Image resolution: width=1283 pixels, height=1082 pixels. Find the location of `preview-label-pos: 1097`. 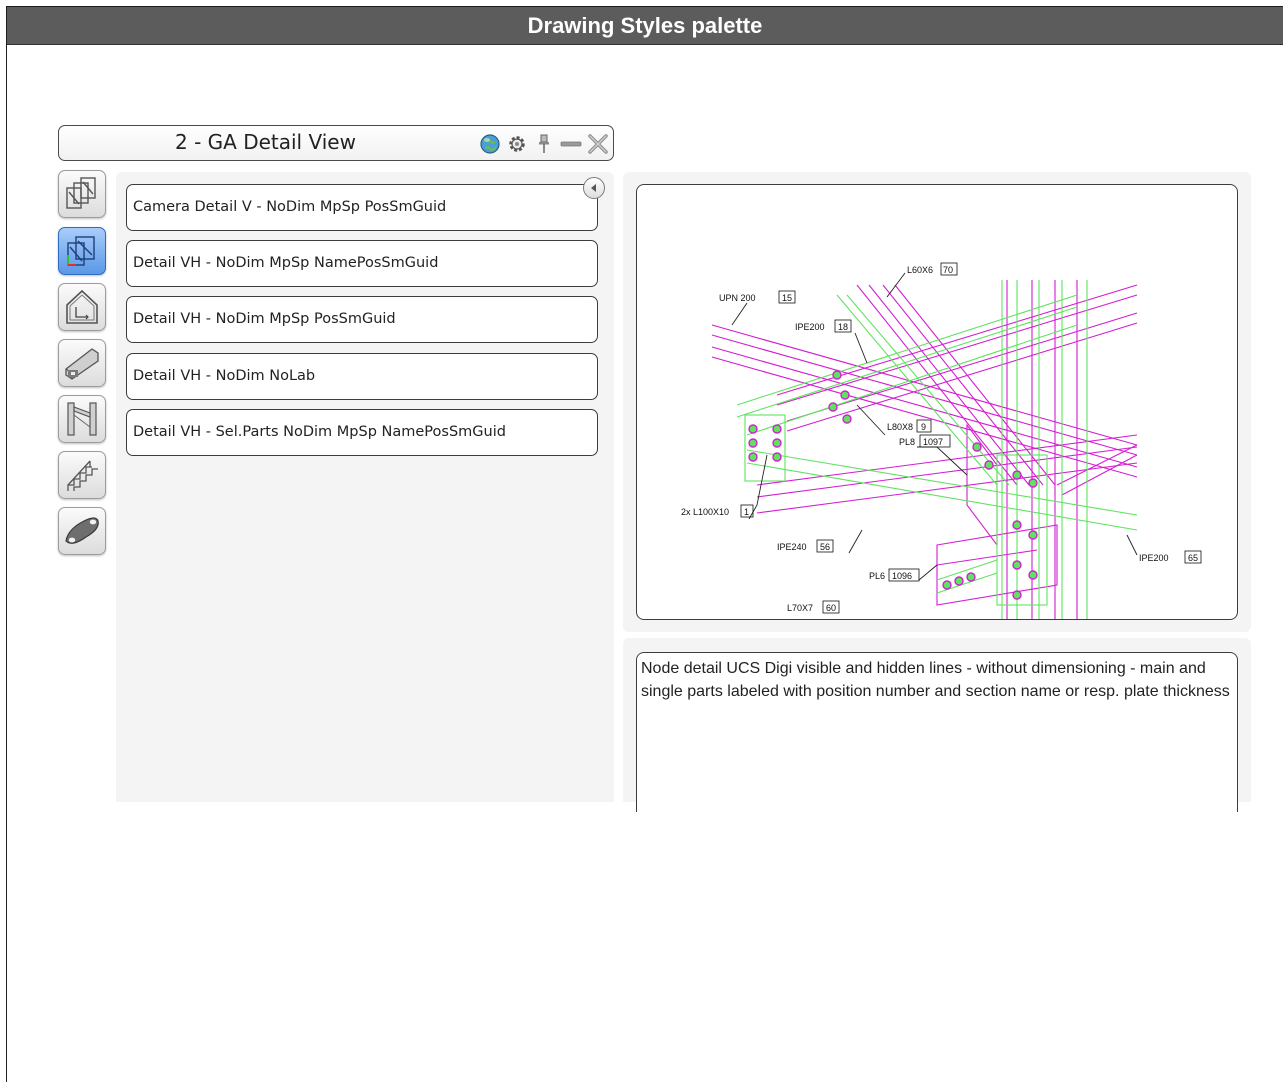

preview-label-pos: 1097 is located at coordinates (933, 442).